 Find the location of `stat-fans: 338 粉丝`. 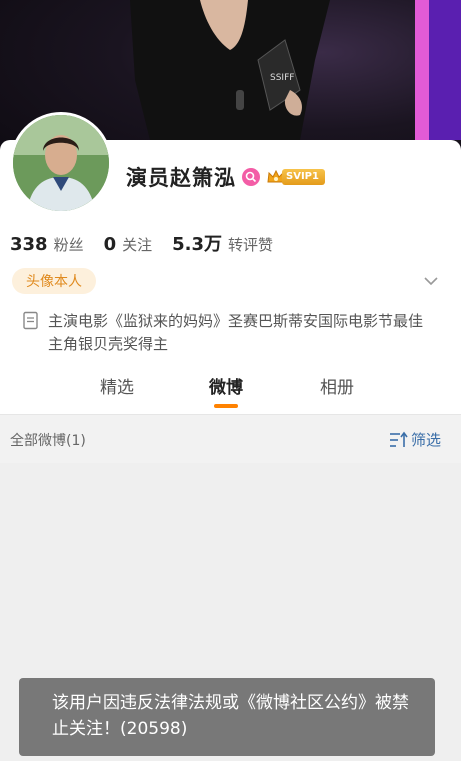

stat-fans: 338 粉丝 is located at coordinates (47, 244).